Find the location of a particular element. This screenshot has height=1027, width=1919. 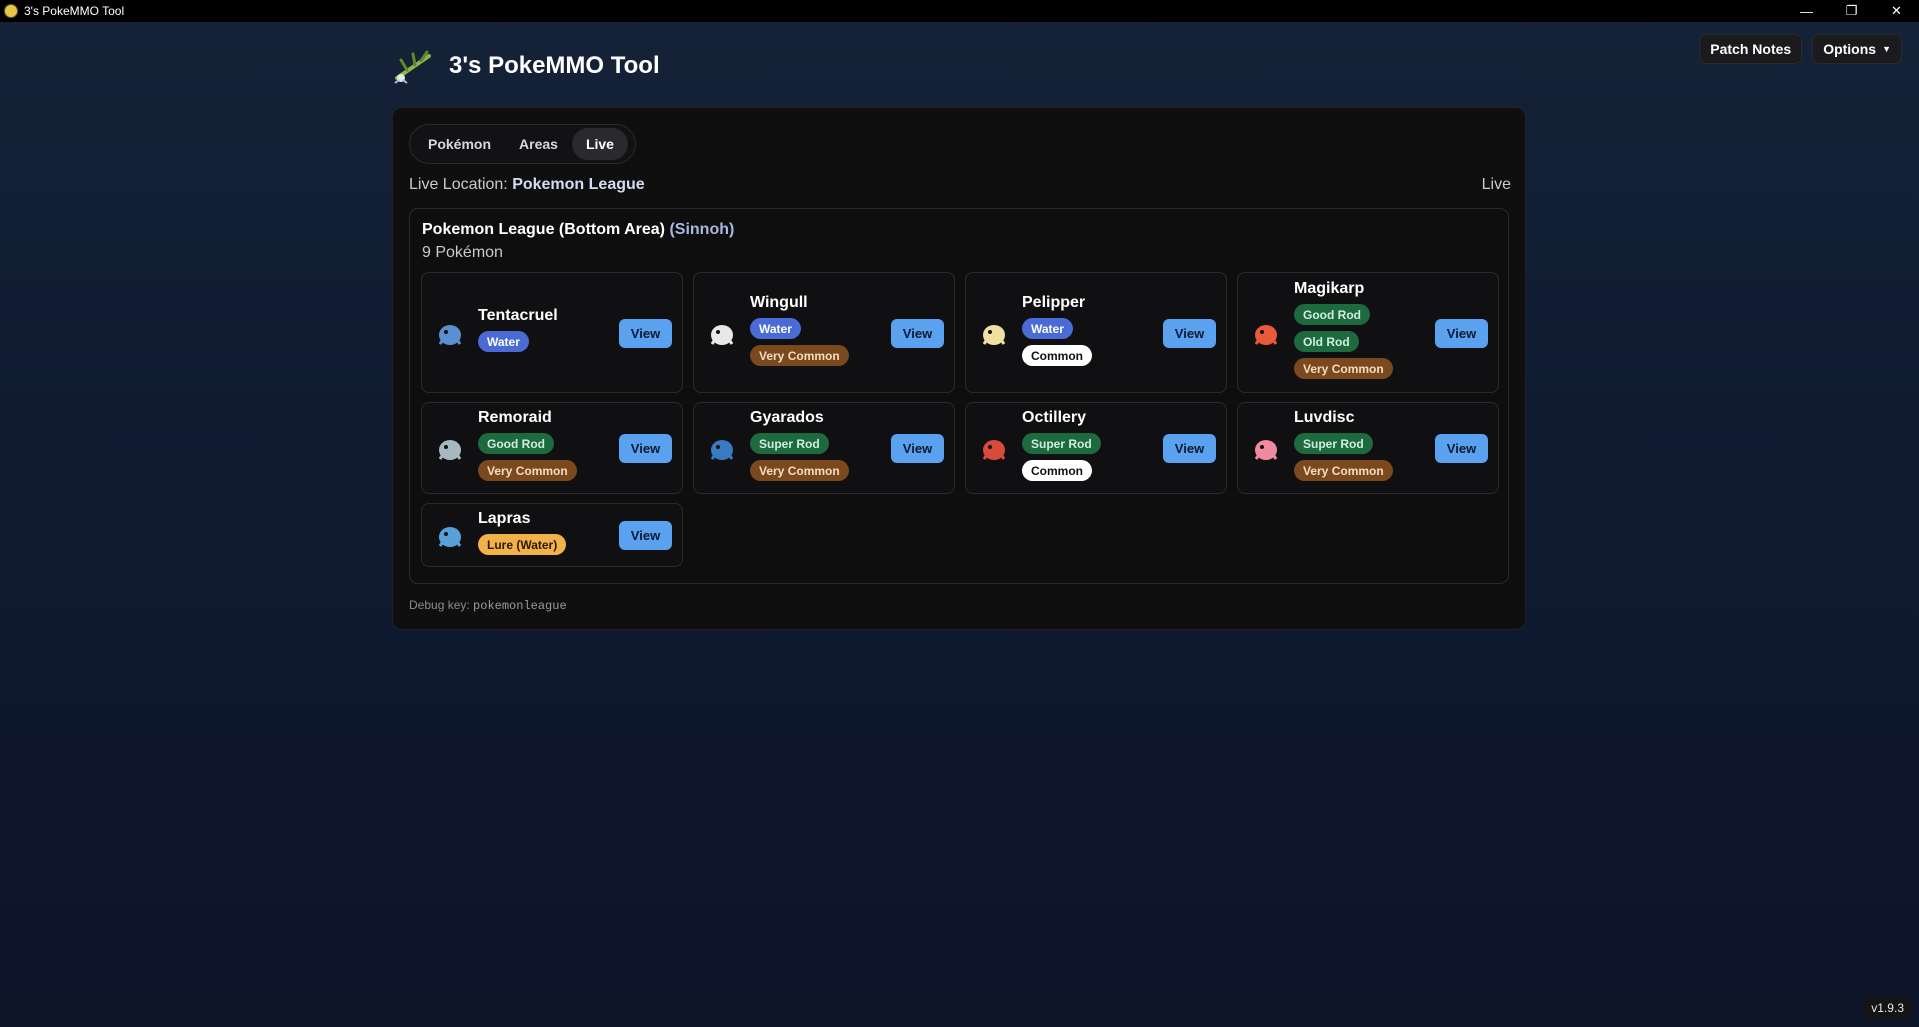

minimize-icon: — is located at coordinates (1806, 11).